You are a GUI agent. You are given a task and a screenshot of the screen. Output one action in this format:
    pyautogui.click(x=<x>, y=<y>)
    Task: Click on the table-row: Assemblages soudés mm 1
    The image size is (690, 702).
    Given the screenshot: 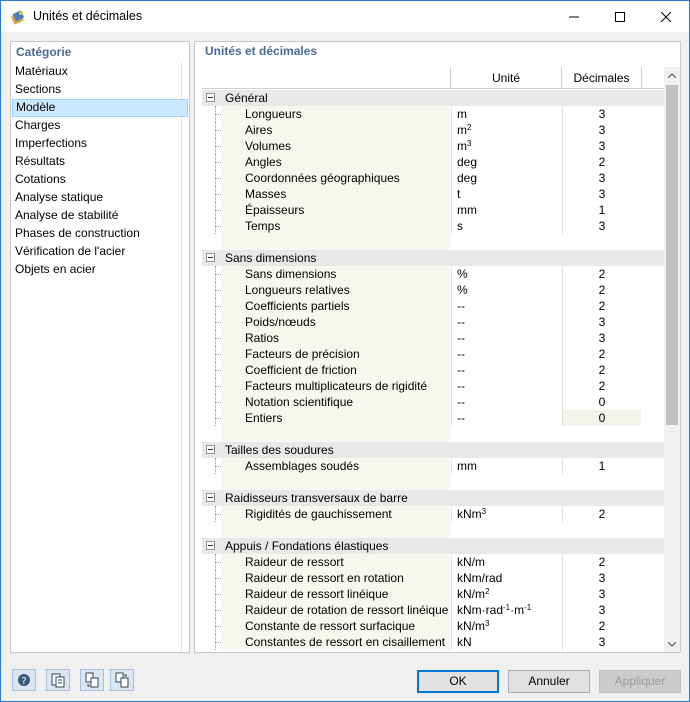 What is the action you would take?
    pyautogui.click(x=433, y=466)
    